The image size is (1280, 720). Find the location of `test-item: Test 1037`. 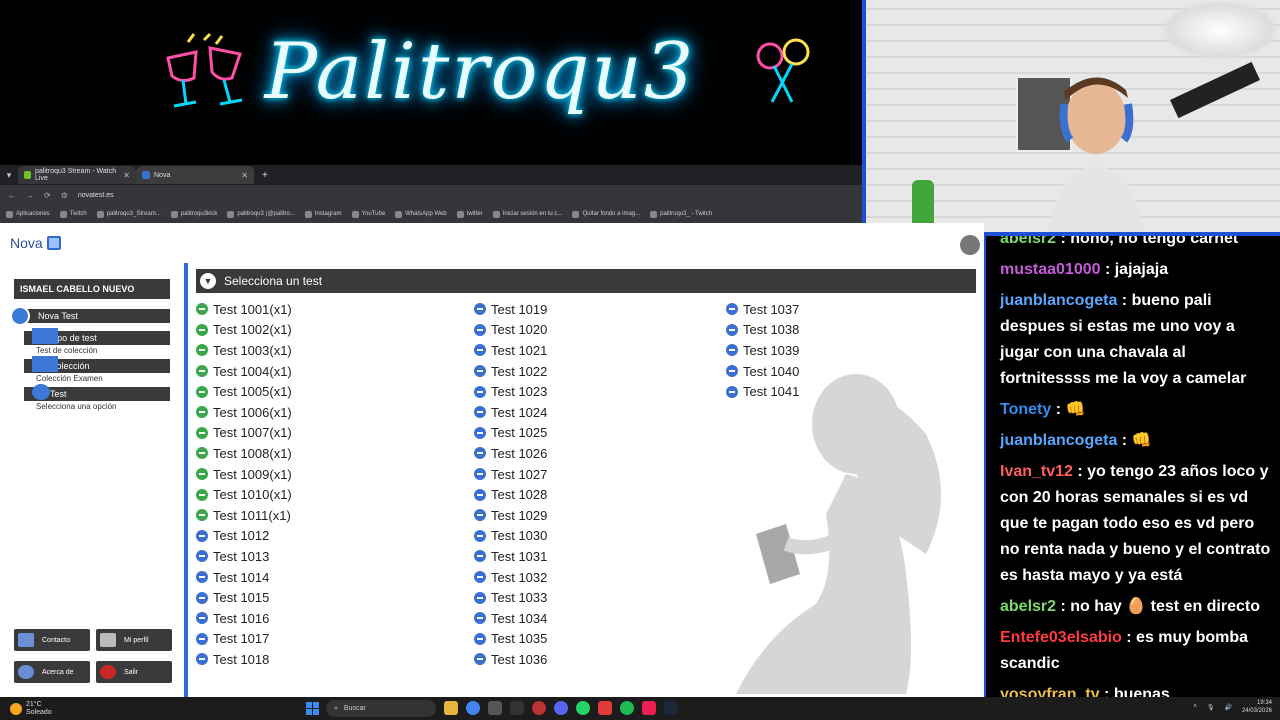

test-item: Test 1037 is located at coordinates (762, 309).